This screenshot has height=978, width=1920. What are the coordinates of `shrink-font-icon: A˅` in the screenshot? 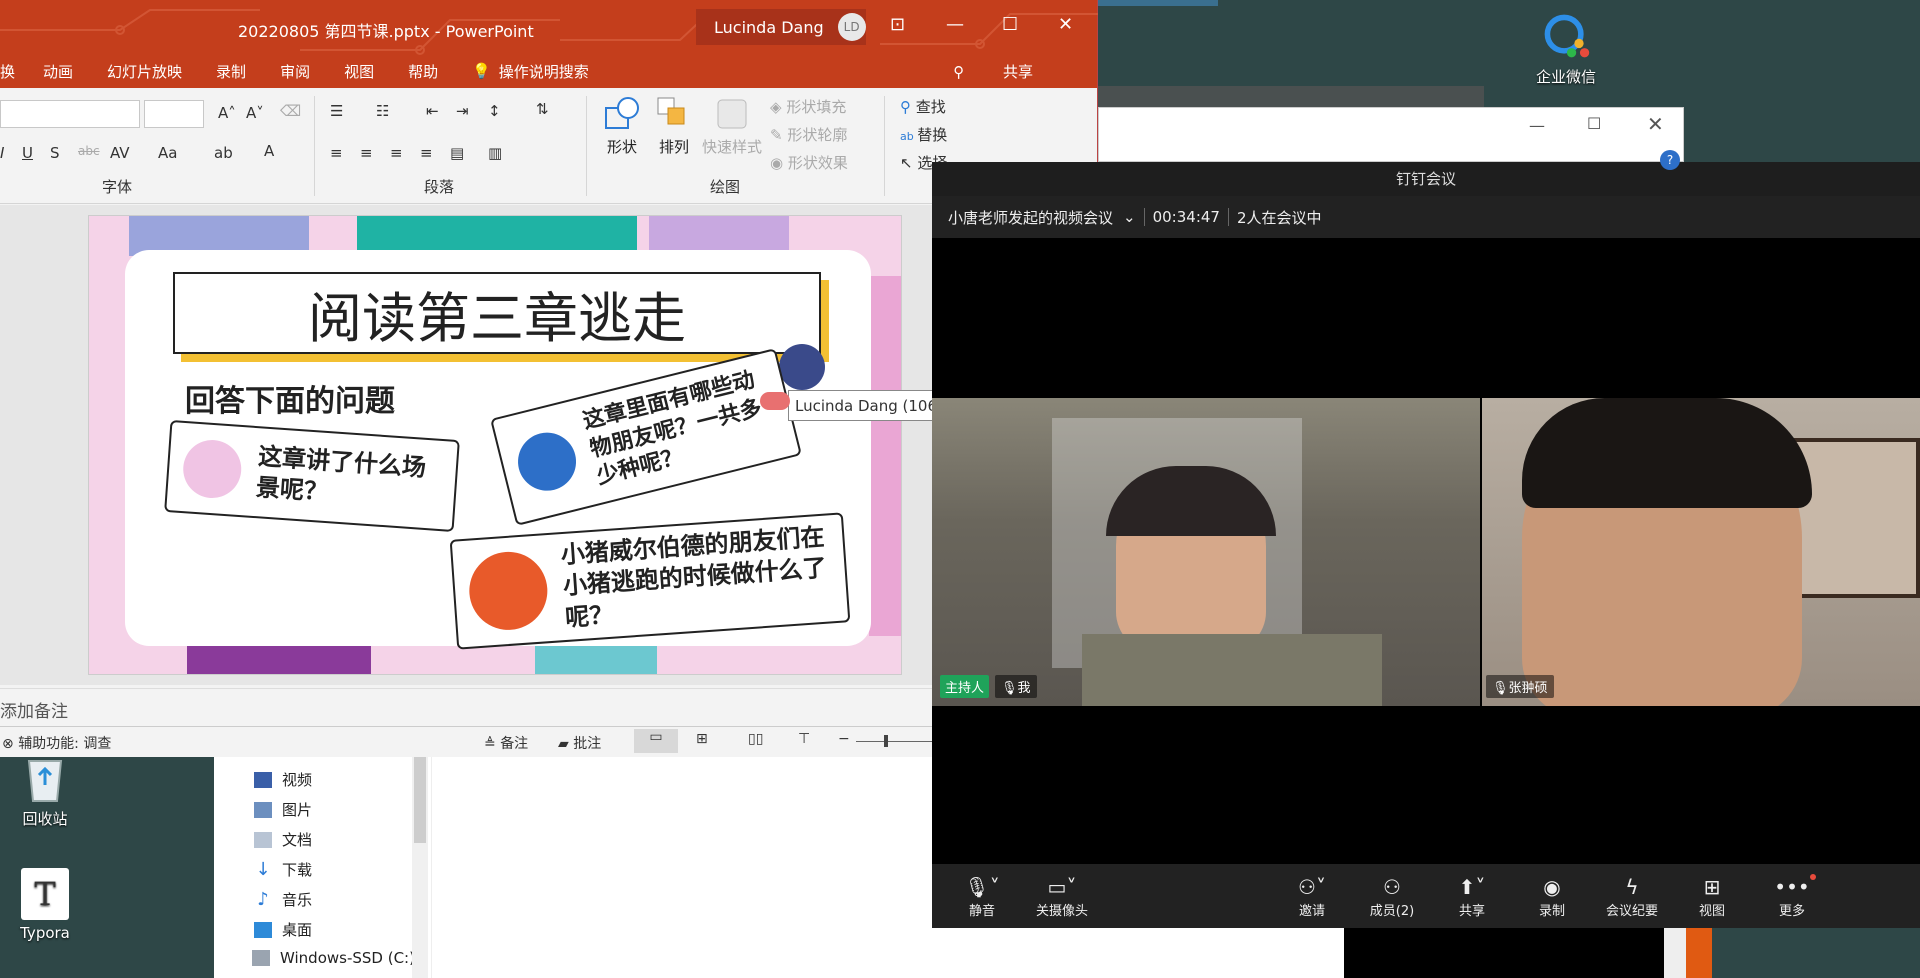 It's located at (255, 113).